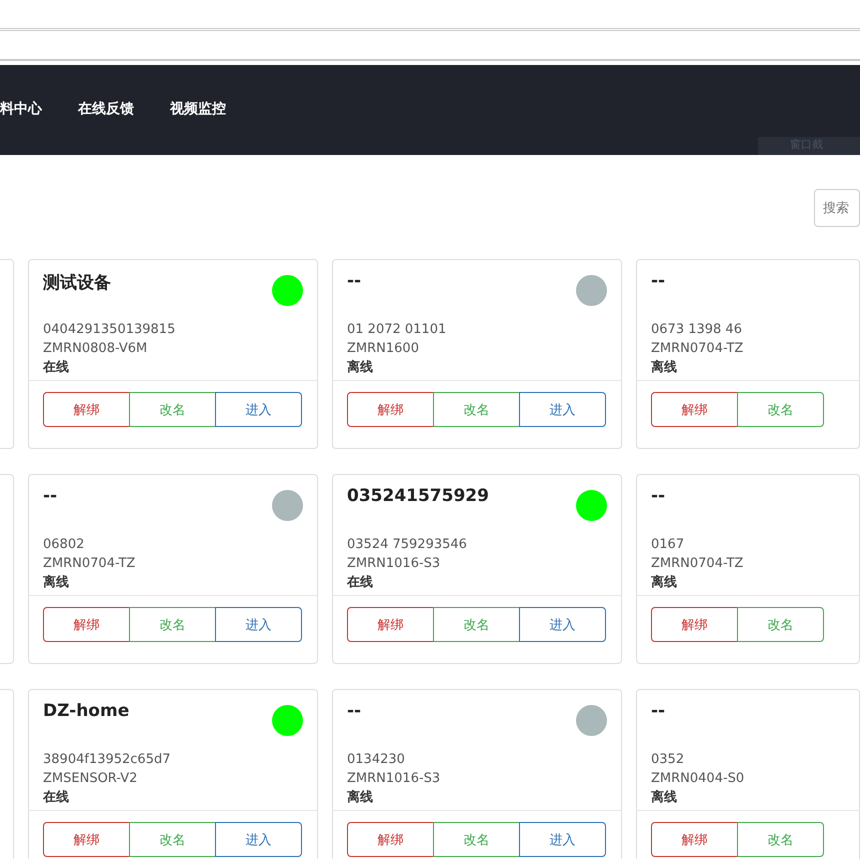  Describe the element at coordinates (90, 779) in the screenshot. I see `device-model: ZMSENSOR-V2` at that location.